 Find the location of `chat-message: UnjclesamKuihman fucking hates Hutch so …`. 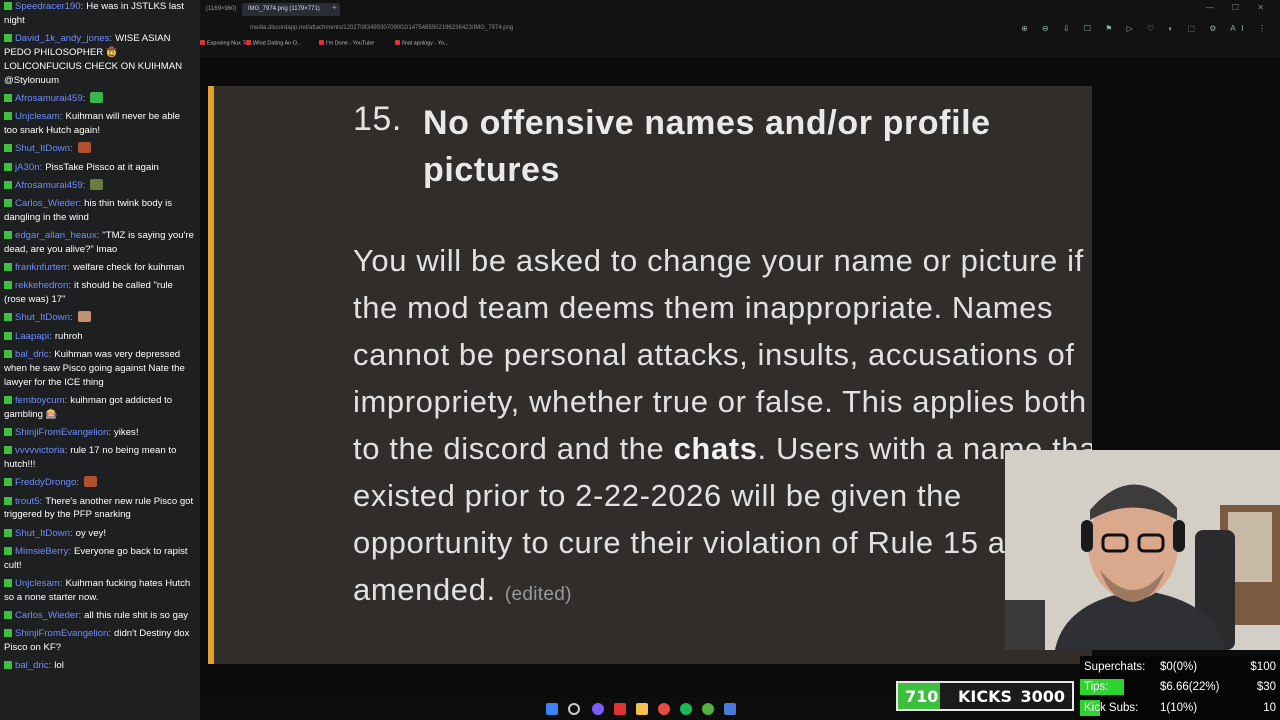

chat-message: UnjclesamKuihman fucking hates Hutch so … is located at coordinates (100, 591).